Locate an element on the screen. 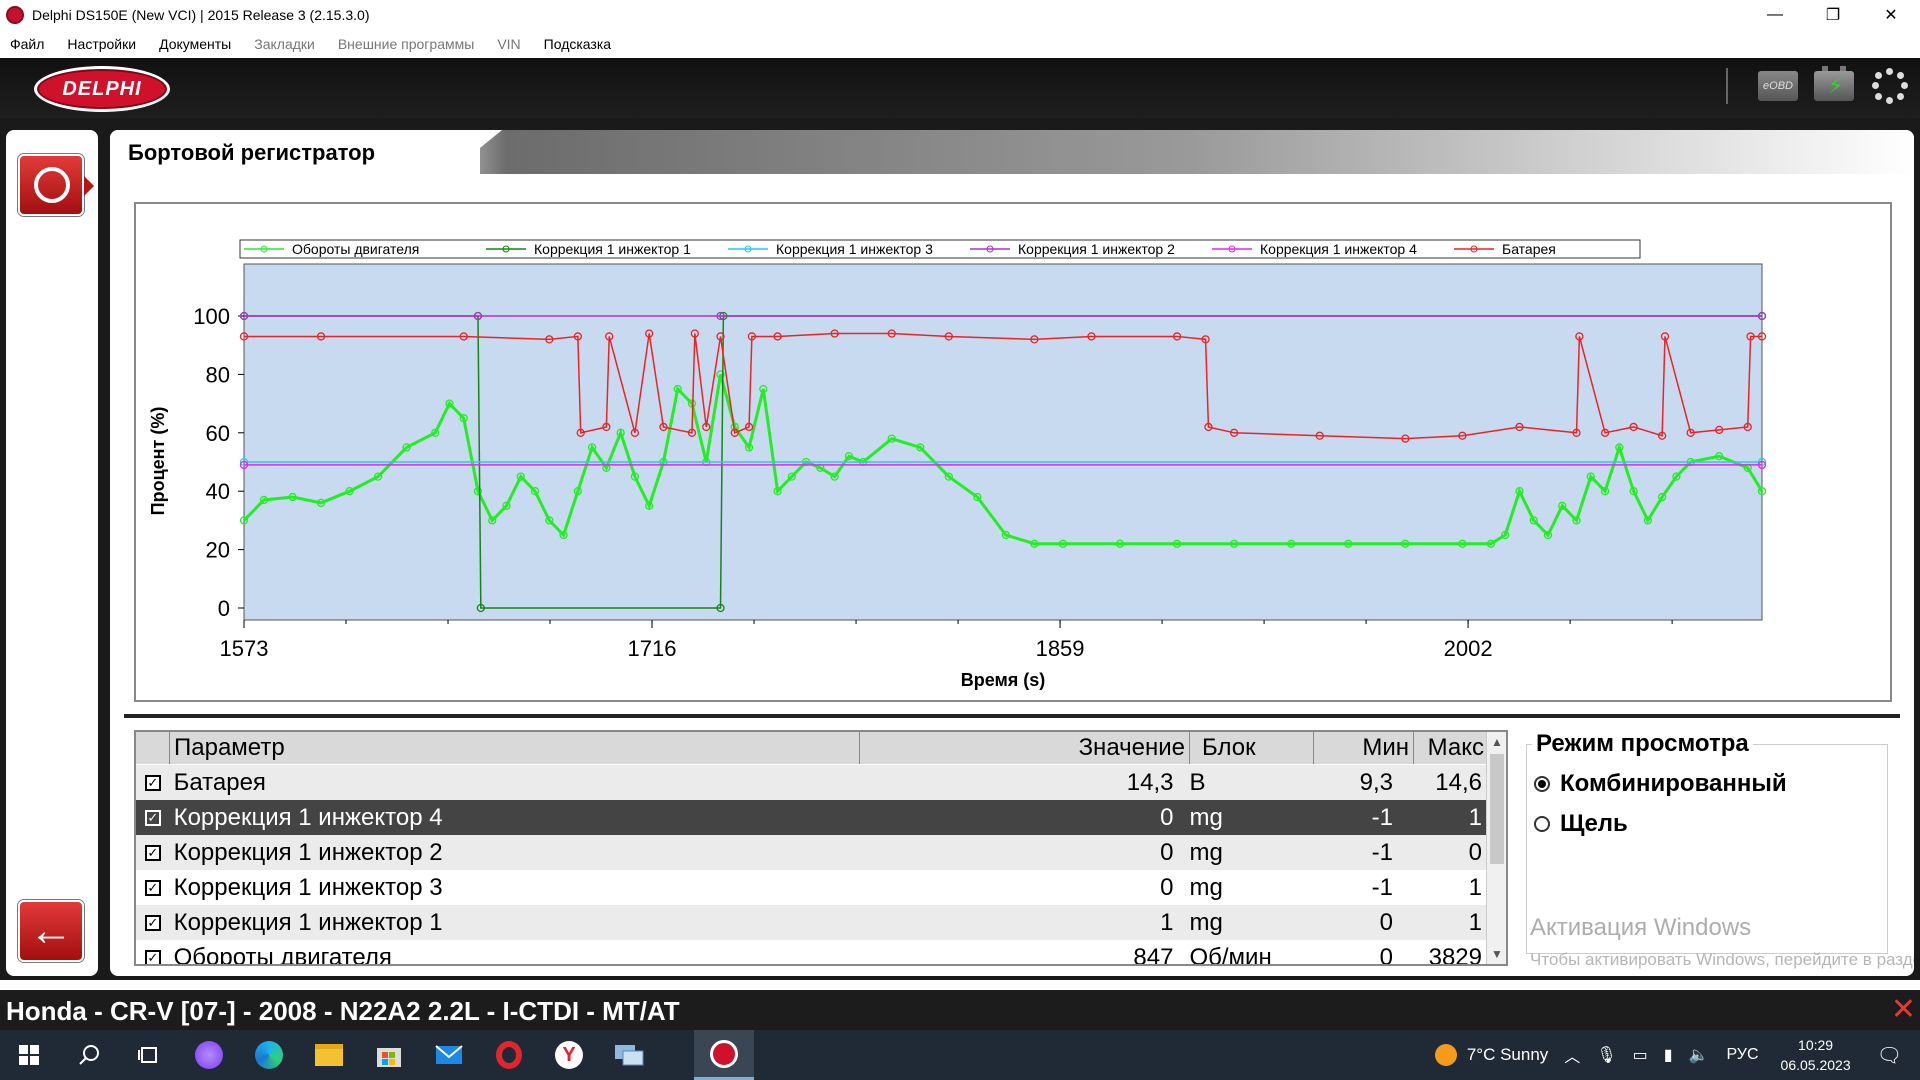 This screenshot has width=1920, height=1080. cell-min: -1 is located at coordinates (1382, 817).